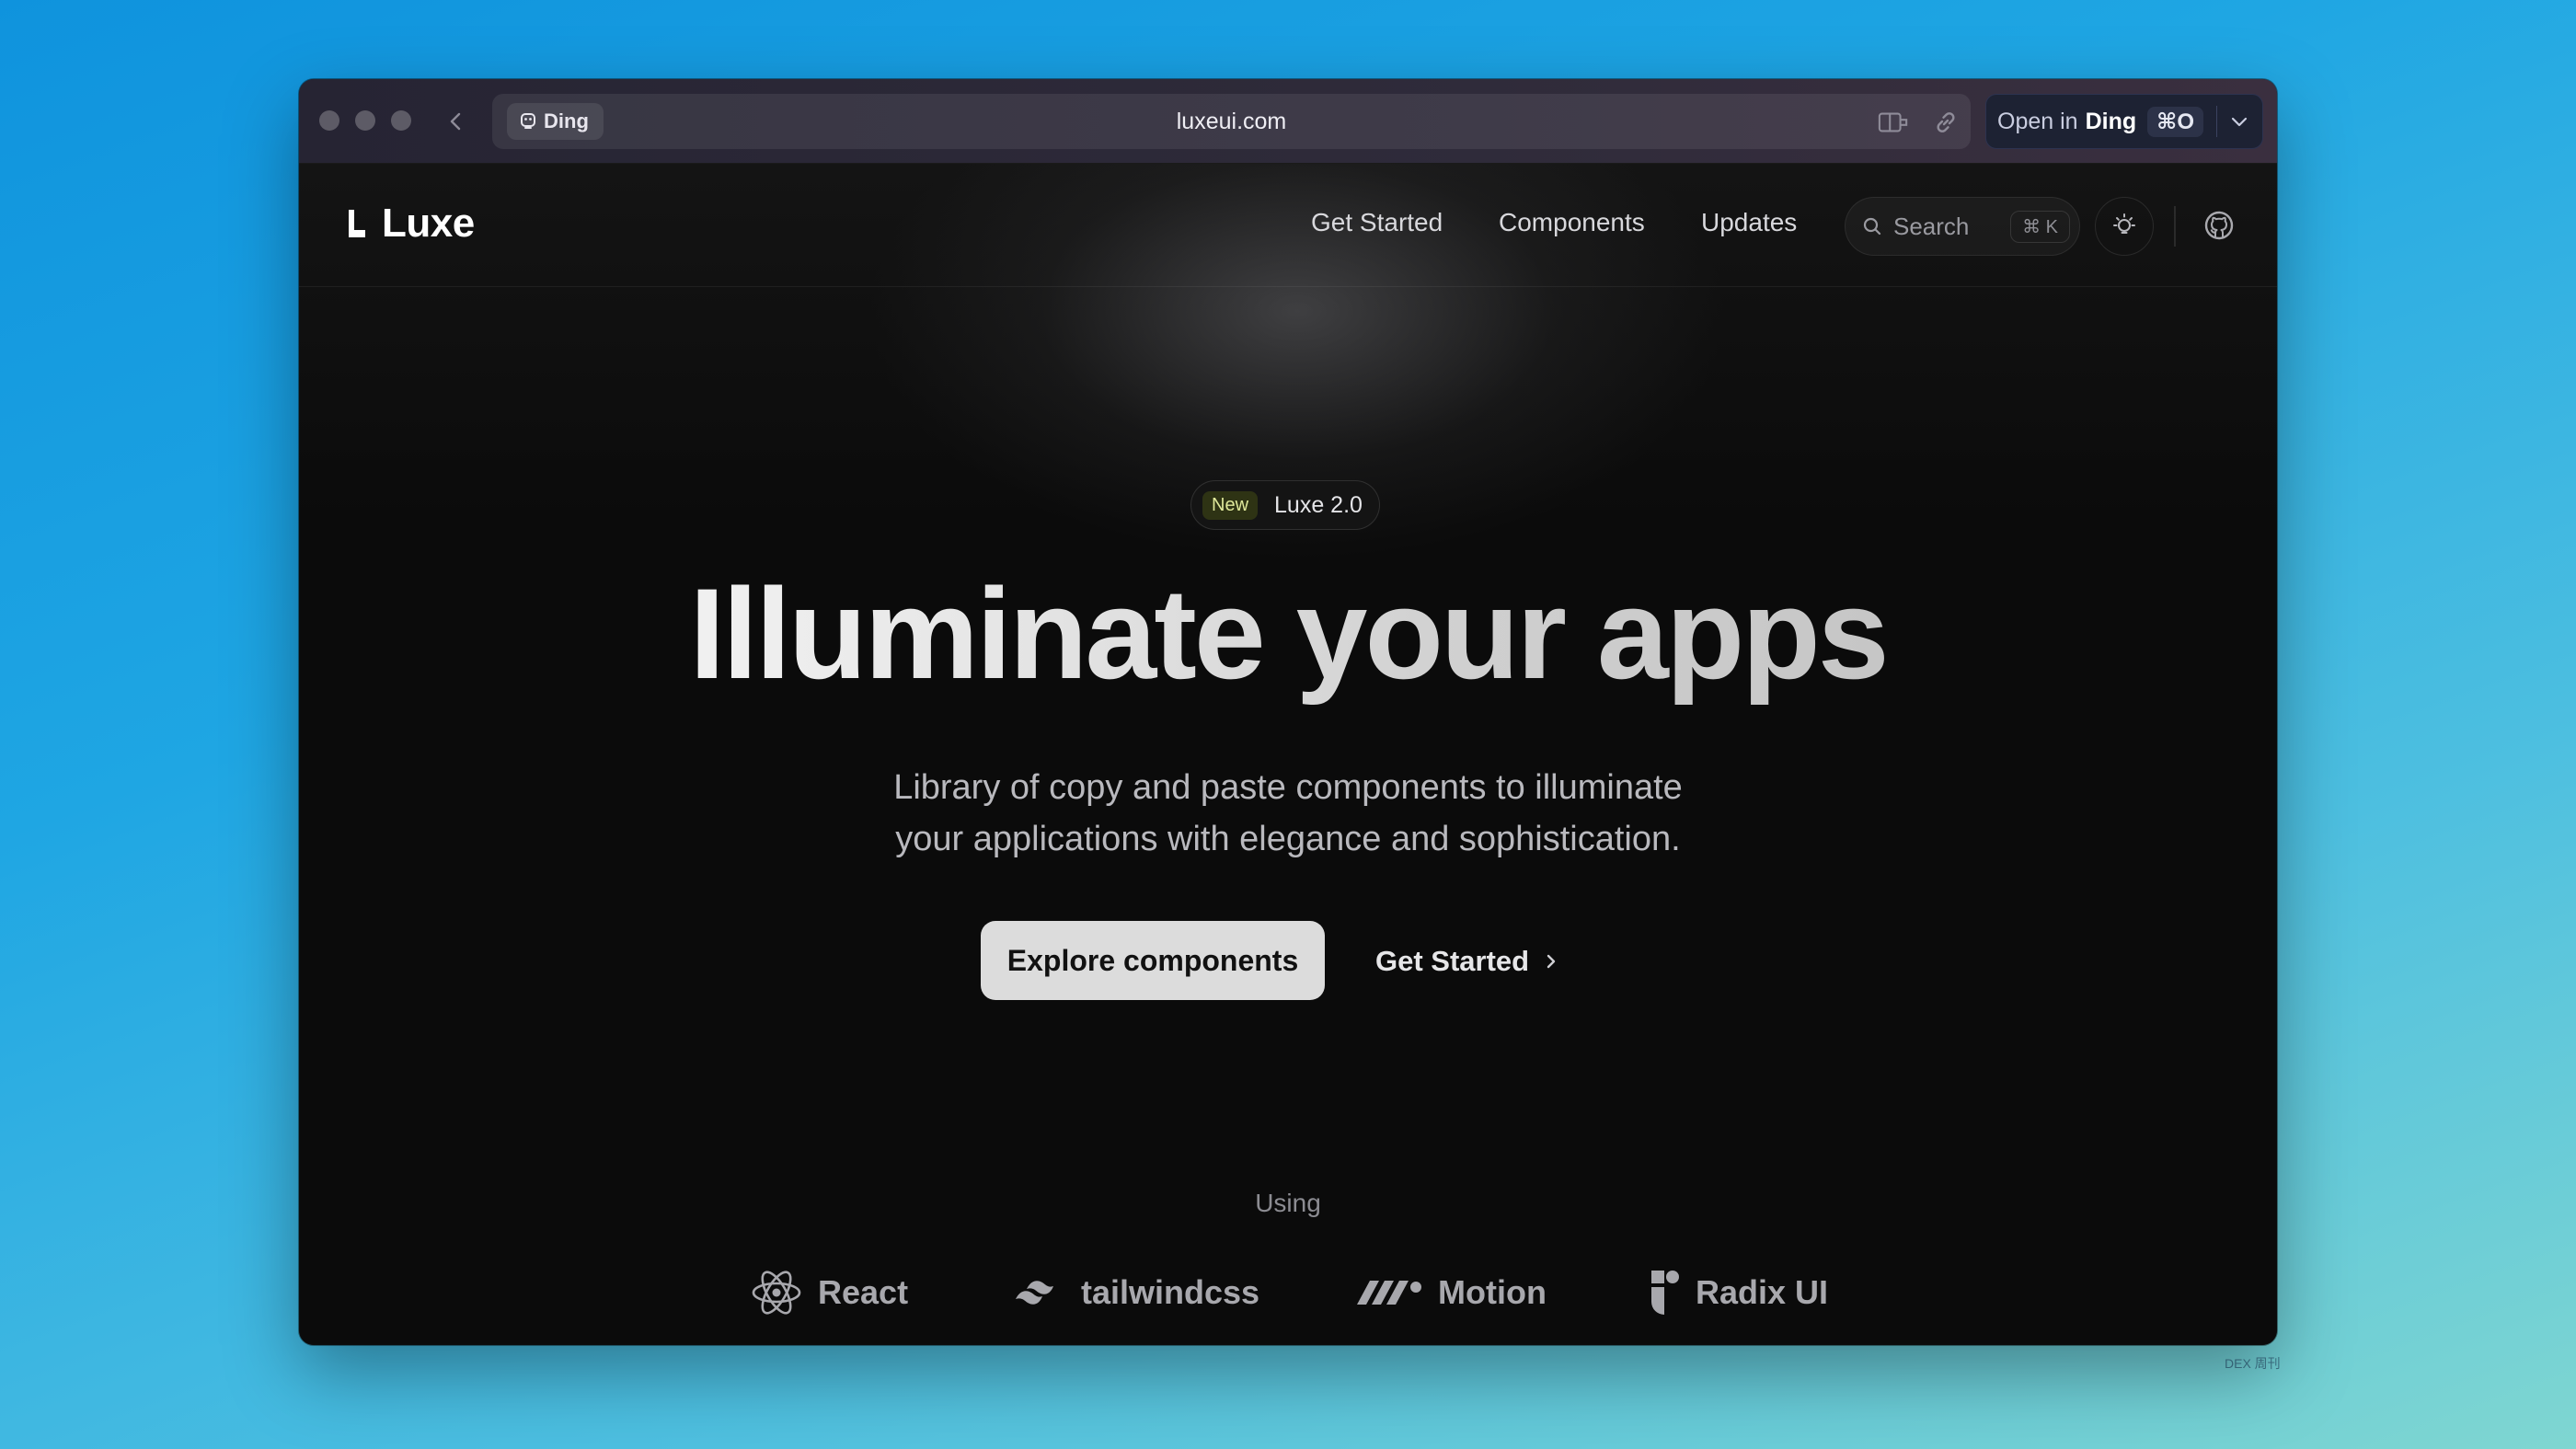  What do you see at coordinates (1749, 222) in the screenshot?
I see `nav-updates: Updates` at bounding box center [1749, 222].